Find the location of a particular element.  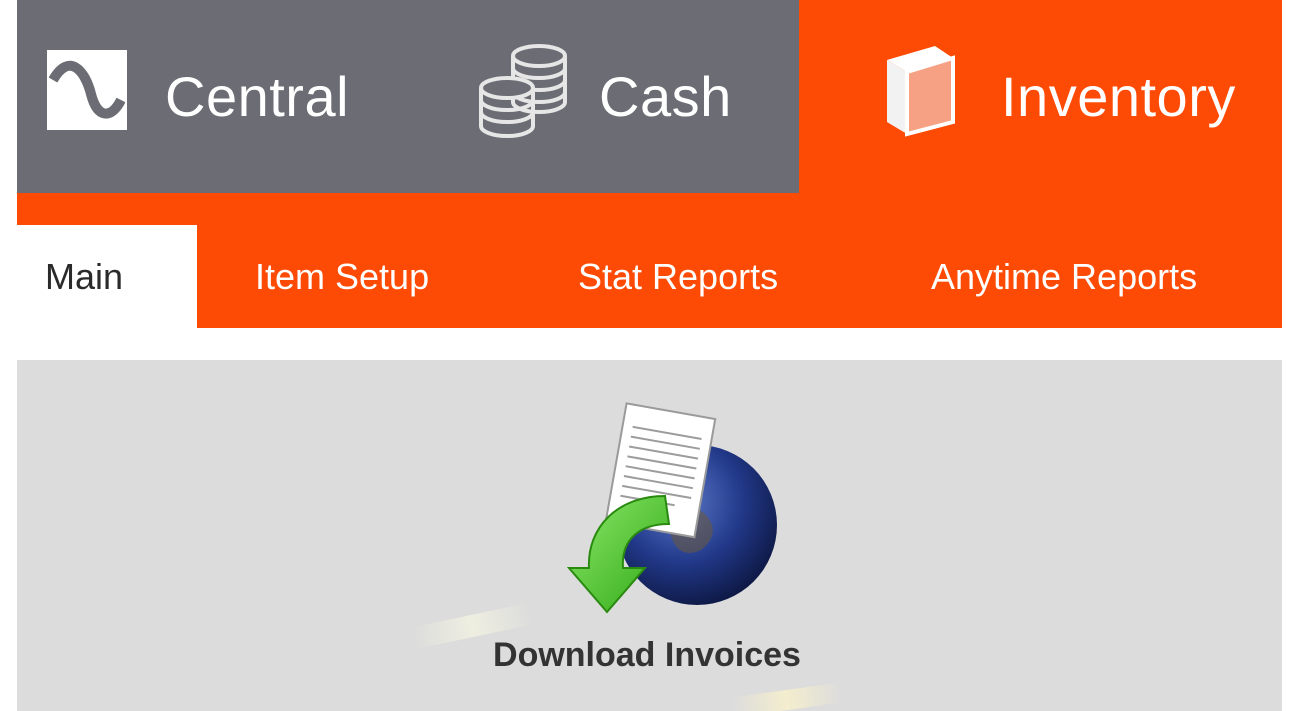

module-label: Inventory is located at coordinates (1118, 96).